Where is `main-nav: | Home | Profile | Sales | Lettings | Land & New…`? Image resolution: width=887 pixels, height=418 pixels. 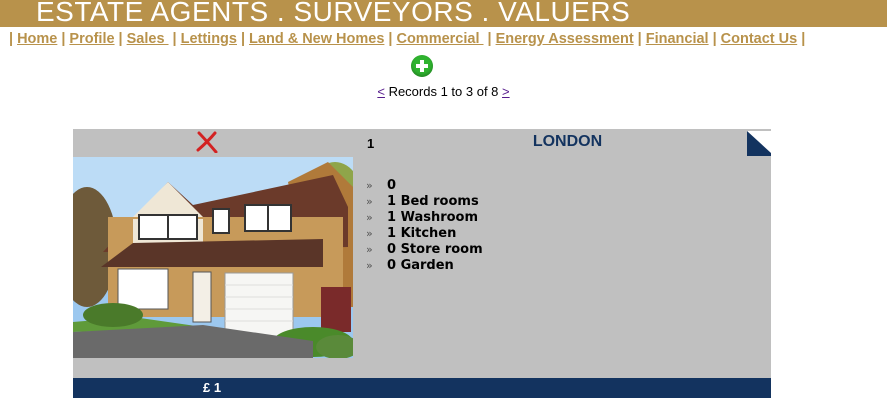 main-nav: | Home | Profile | Sales | Lettings | Land & New… is located at coordinates (443, 41).